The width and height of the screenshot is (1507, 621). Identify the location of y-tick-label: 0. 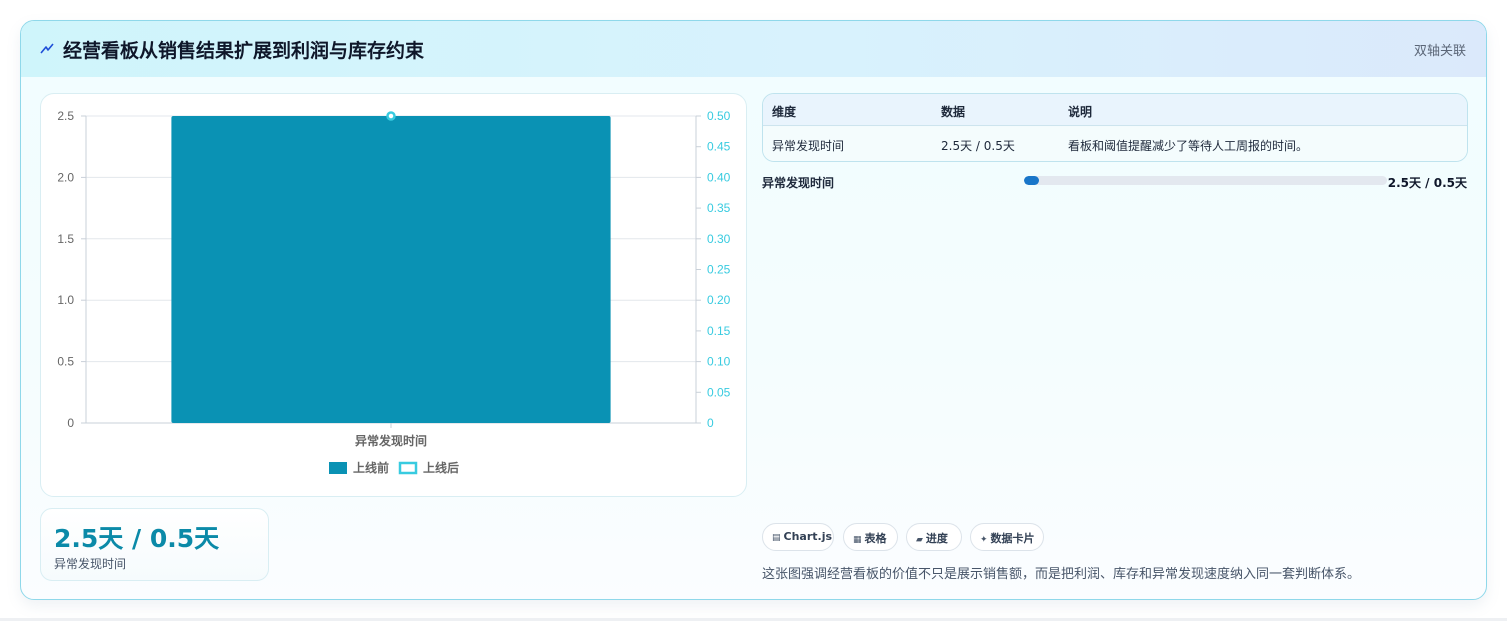
(70, 423).